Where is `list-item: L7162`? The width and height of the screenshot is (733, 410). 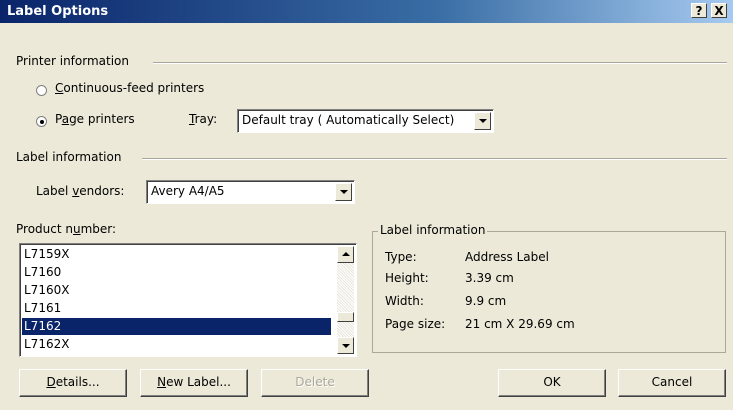
list-item: L7162 is located at coordinates (176, 326).